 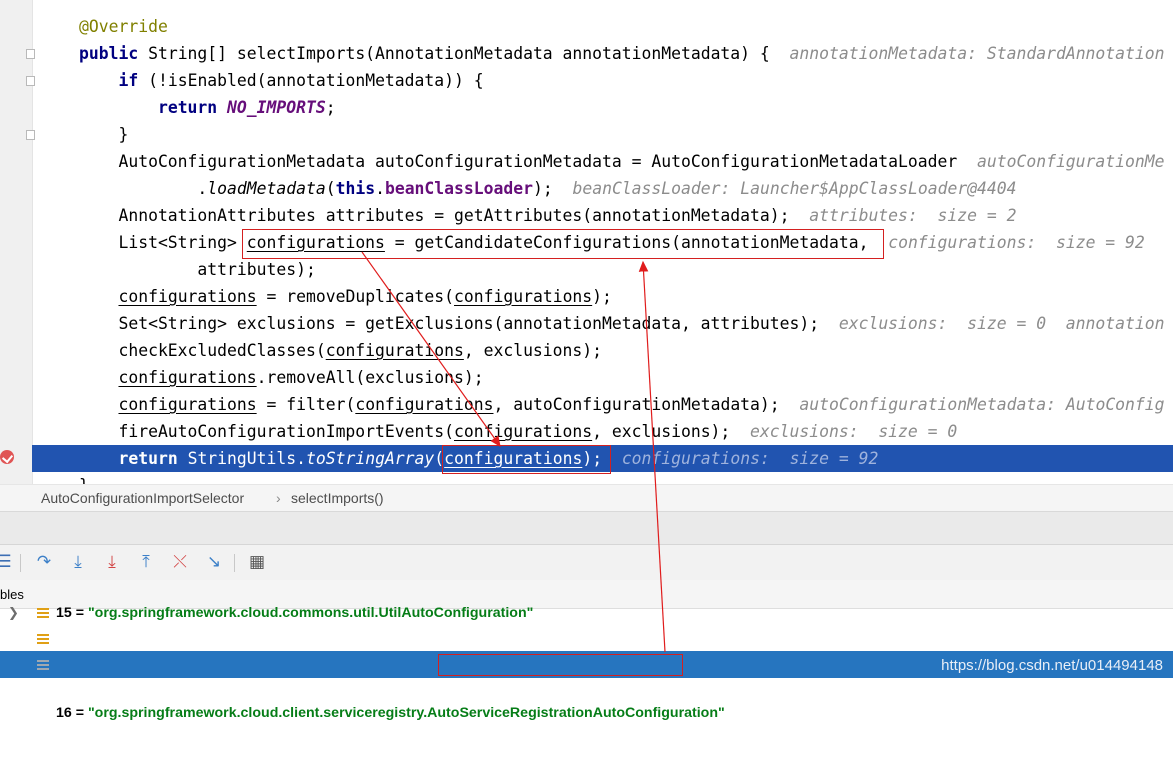 I want to click on code-line: attributes);, so click(x=586, y=269).